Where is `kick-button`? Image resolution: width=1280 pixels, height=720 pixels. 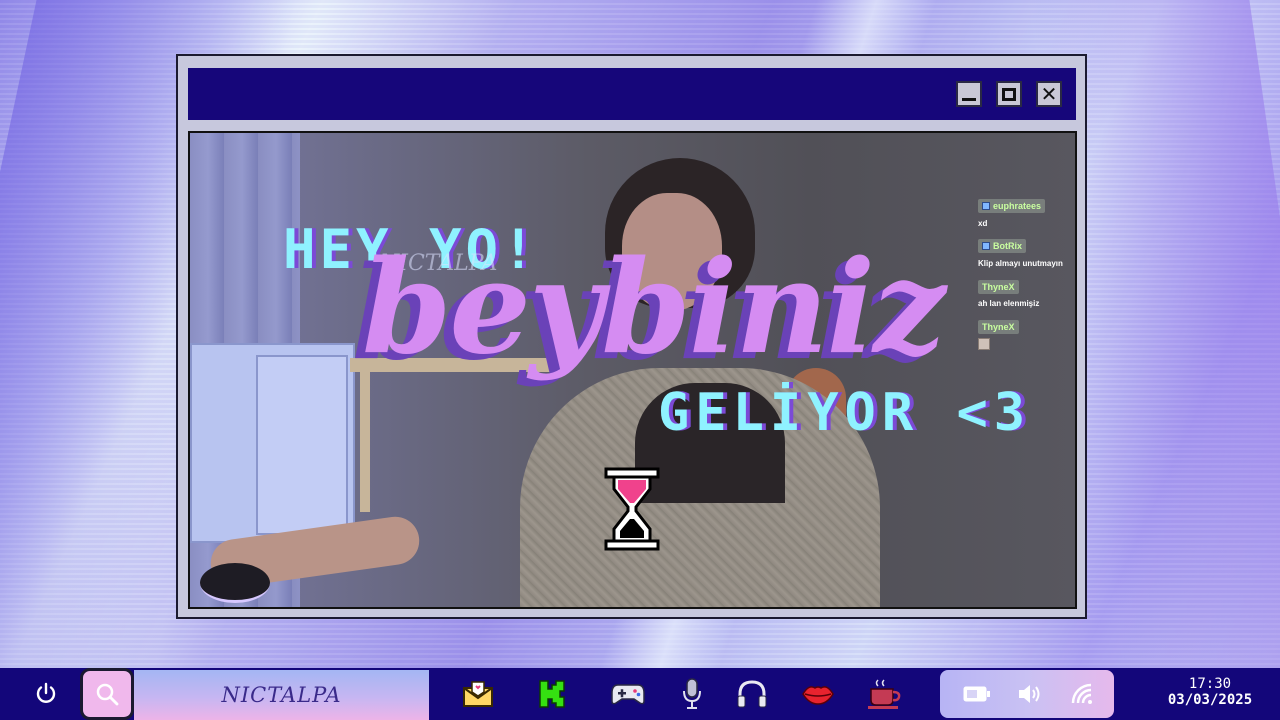
kick-button is located at coordinates (552, 694).